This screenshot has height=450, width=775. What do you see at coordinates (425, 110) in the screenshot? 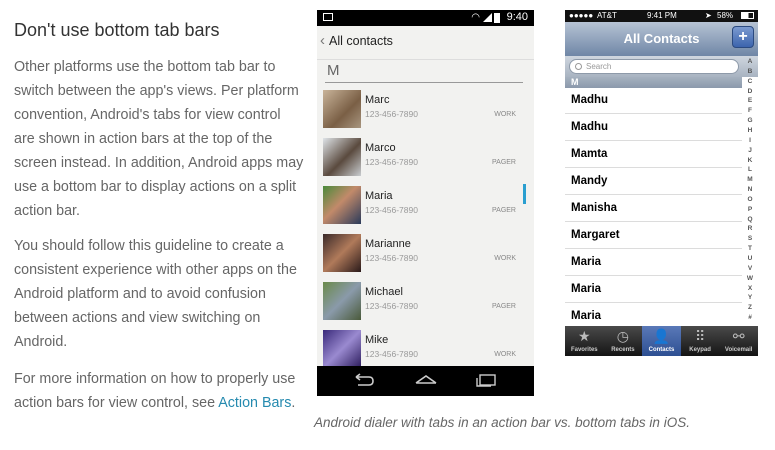
I see `contact-row: Marc 123-456-7890 WORK` at bounding box center [425, 110].